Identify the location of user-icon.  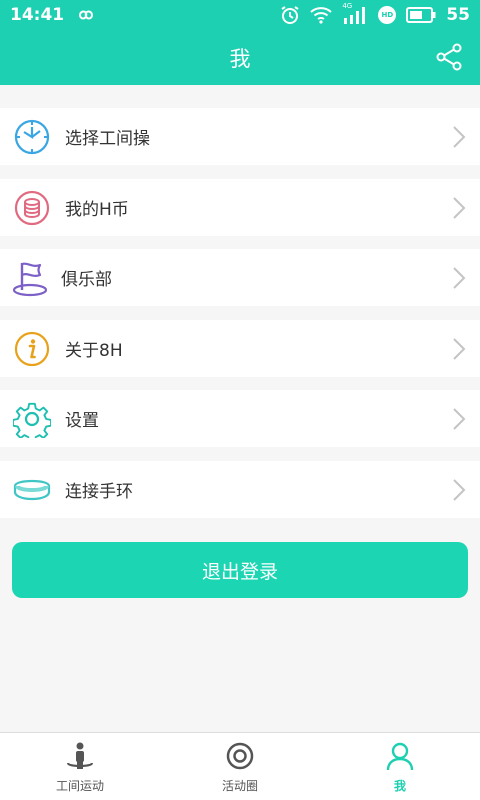
(400, 756).